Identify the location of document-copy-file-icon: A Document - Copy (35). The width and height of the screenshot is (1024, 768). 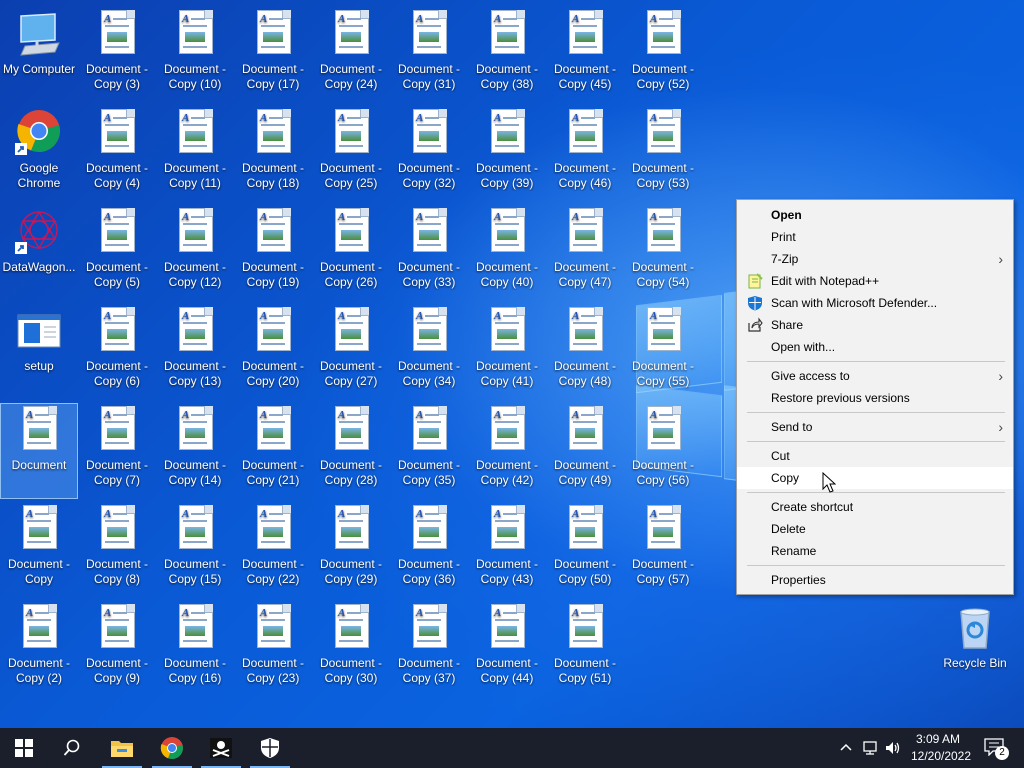
(429, 451).